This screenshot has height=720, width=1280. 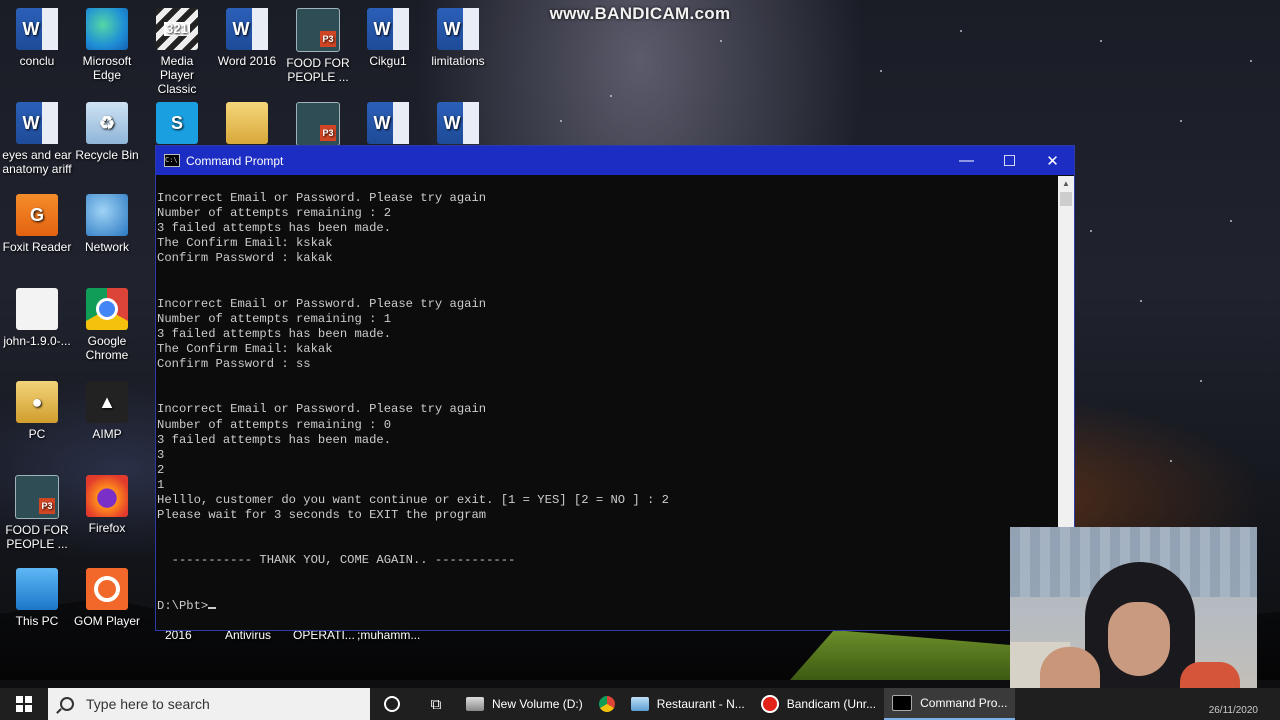 I want to click on desktop-icon-conclu: W conclu, so click(x=37, y=38).